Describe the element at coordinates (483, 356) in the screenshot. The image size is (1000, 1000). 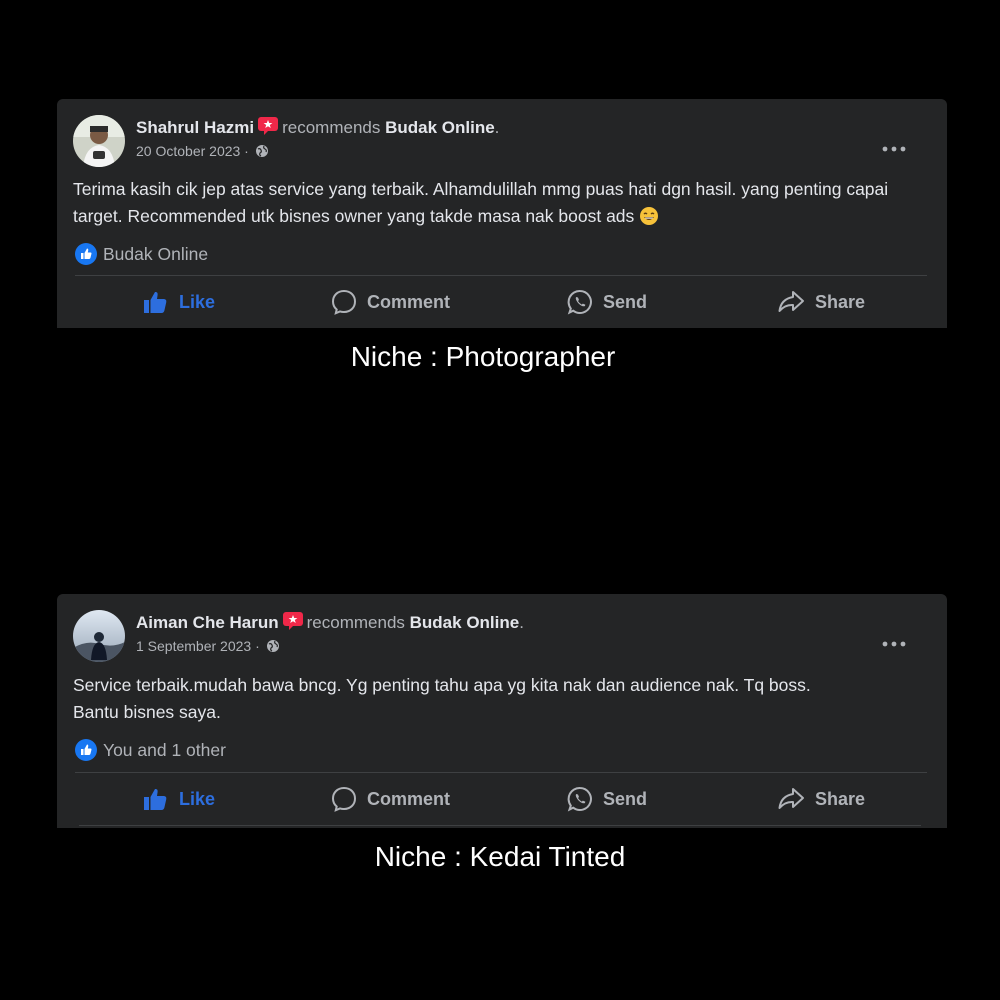
I see `niche-caption: Niche : Photographer` at that location.